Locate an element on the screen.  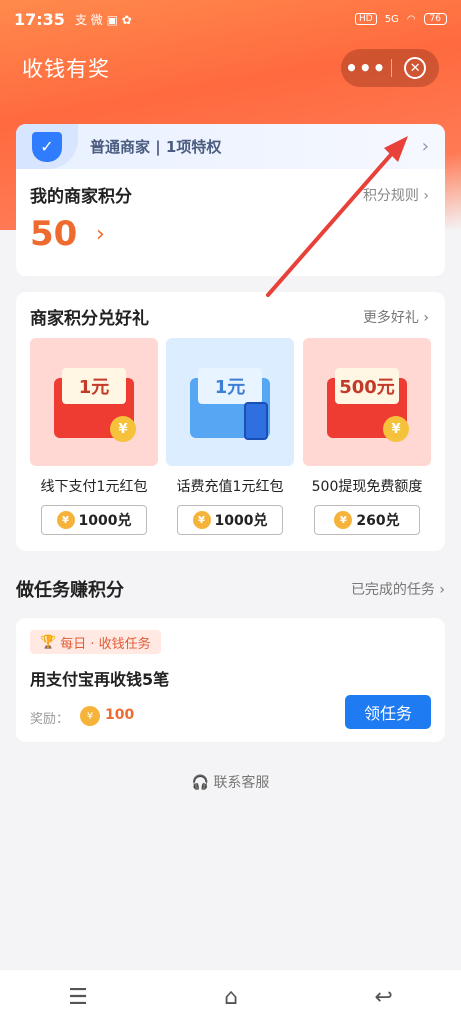
chevron-right-icon: › is located at coordinates (425, 146).